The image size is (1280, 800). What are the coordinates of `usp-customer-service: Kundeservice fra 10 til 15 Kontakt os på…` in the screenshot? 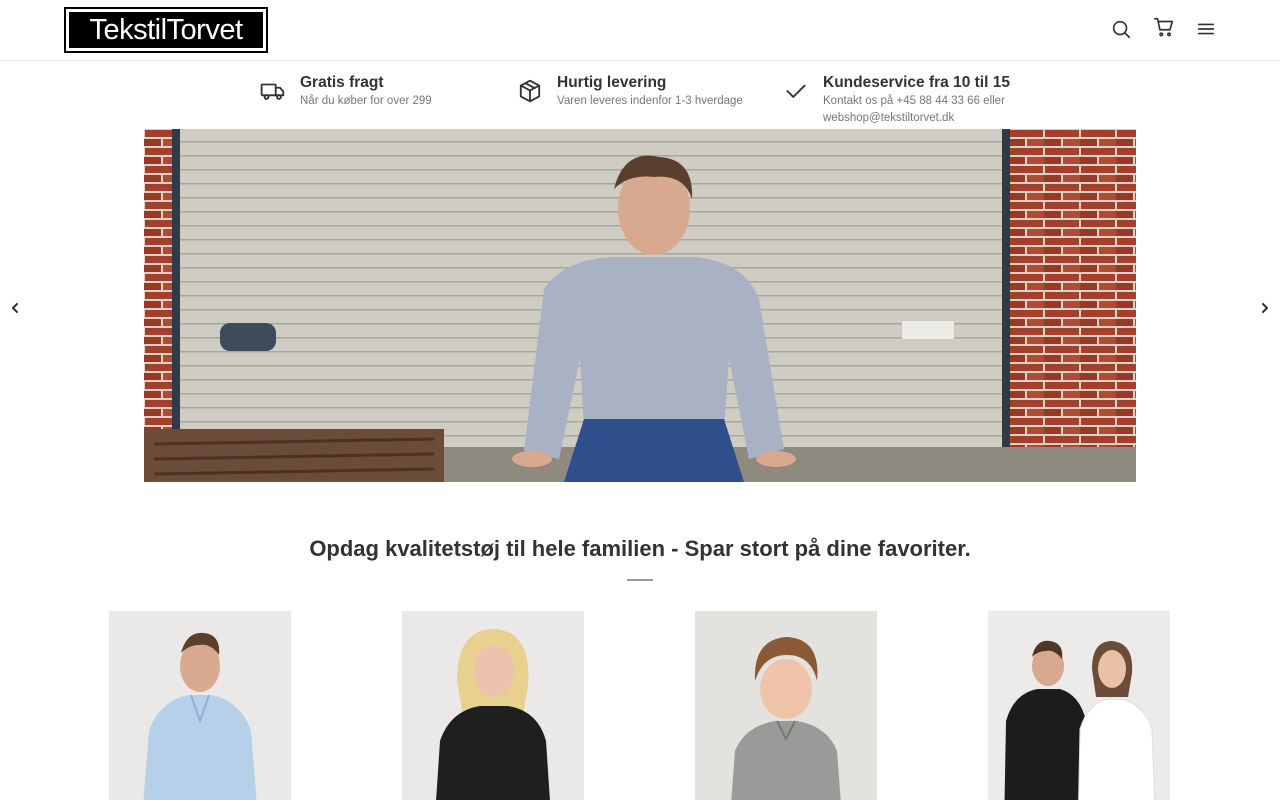 It's located at (912, 100).